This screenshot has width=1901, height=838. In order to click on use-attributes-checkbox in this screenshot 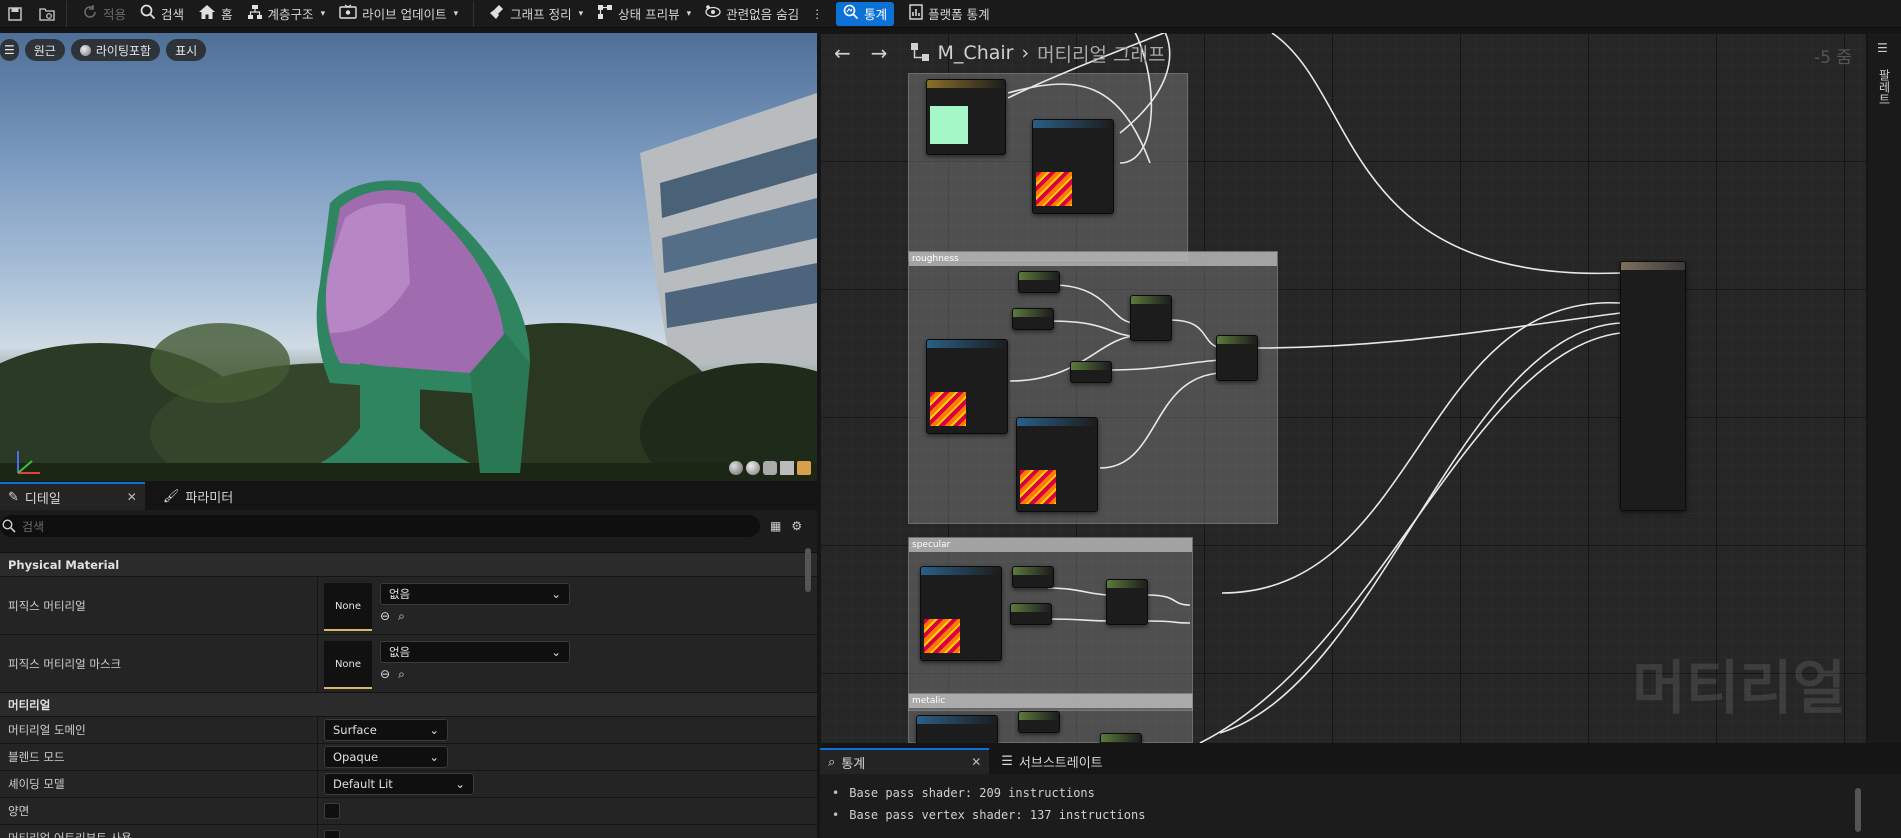, I will do `click(332, 834)`.